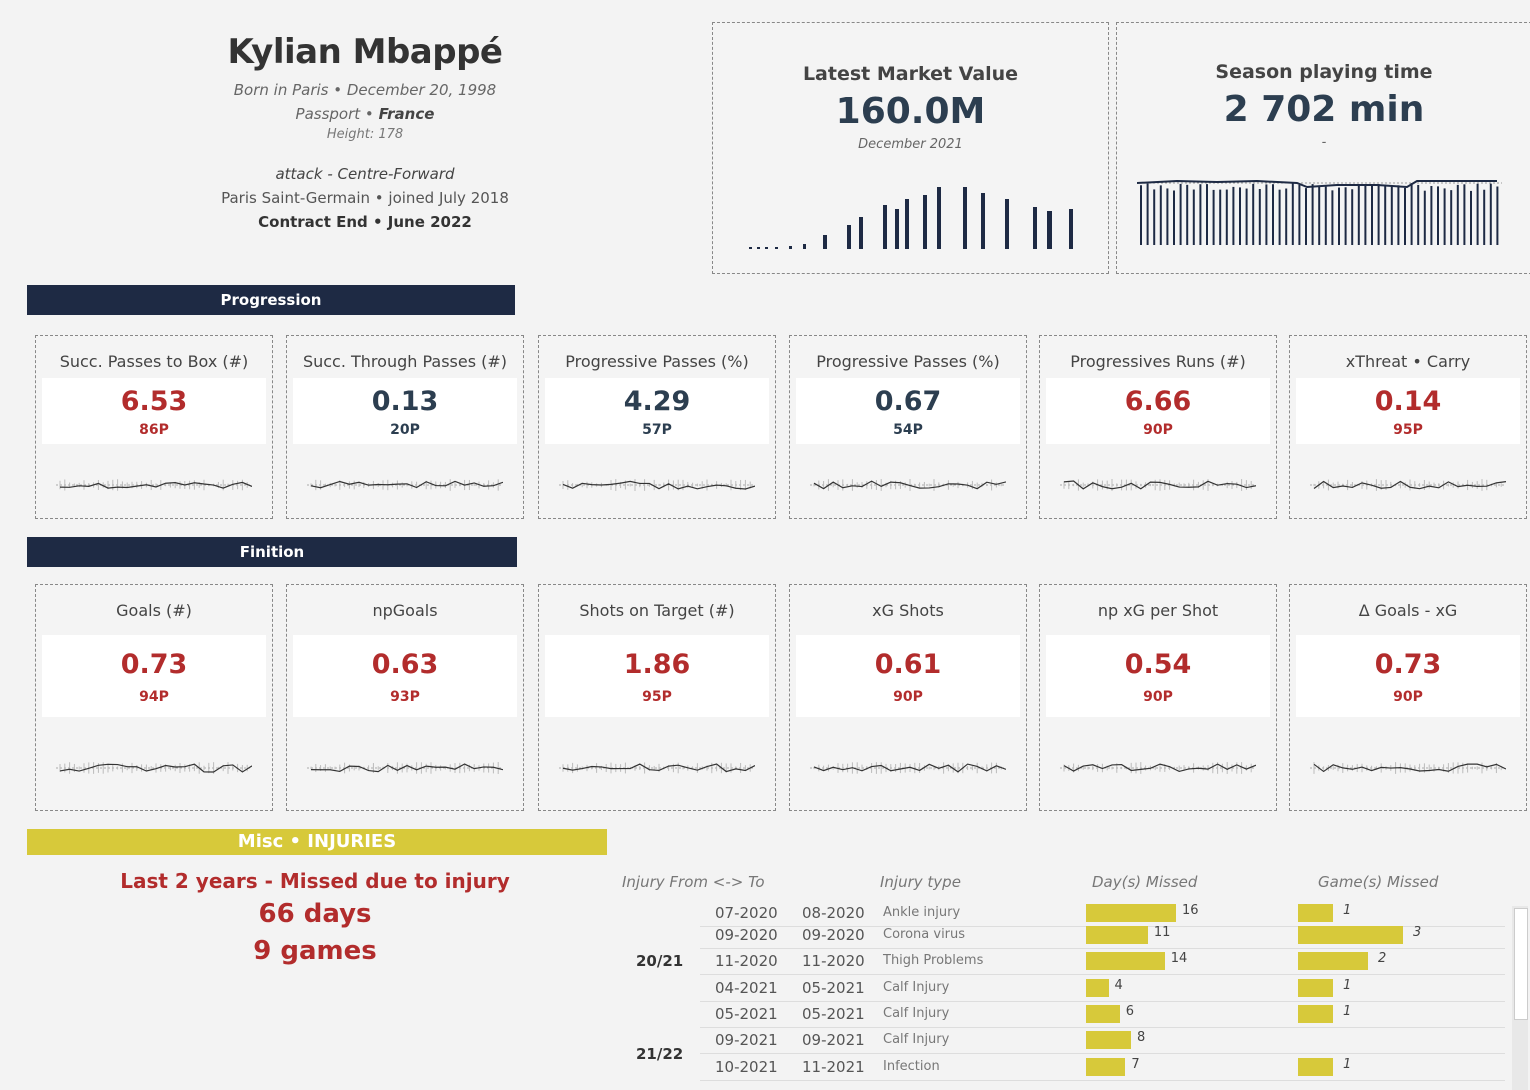 The image size is (1530, 1090). Describe the element at coordinates (746, 1014) in the screenshot. I see `injury-from: 05-2021` at that location.